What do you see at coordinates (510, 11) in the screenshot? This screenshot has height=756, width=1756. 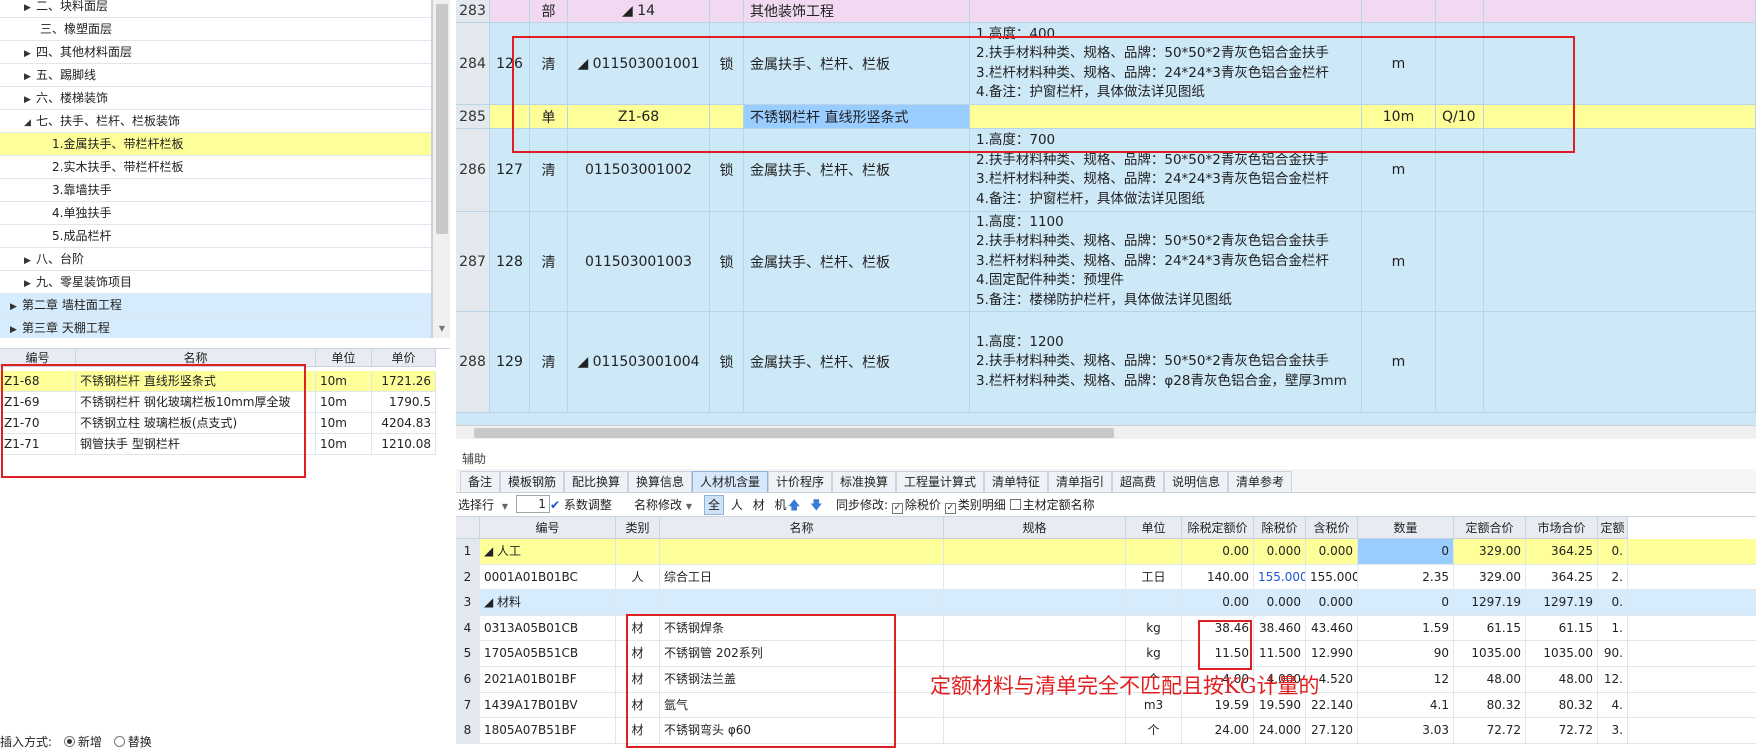 I see `bill-cell-seq` at bounding box center [510, 11].